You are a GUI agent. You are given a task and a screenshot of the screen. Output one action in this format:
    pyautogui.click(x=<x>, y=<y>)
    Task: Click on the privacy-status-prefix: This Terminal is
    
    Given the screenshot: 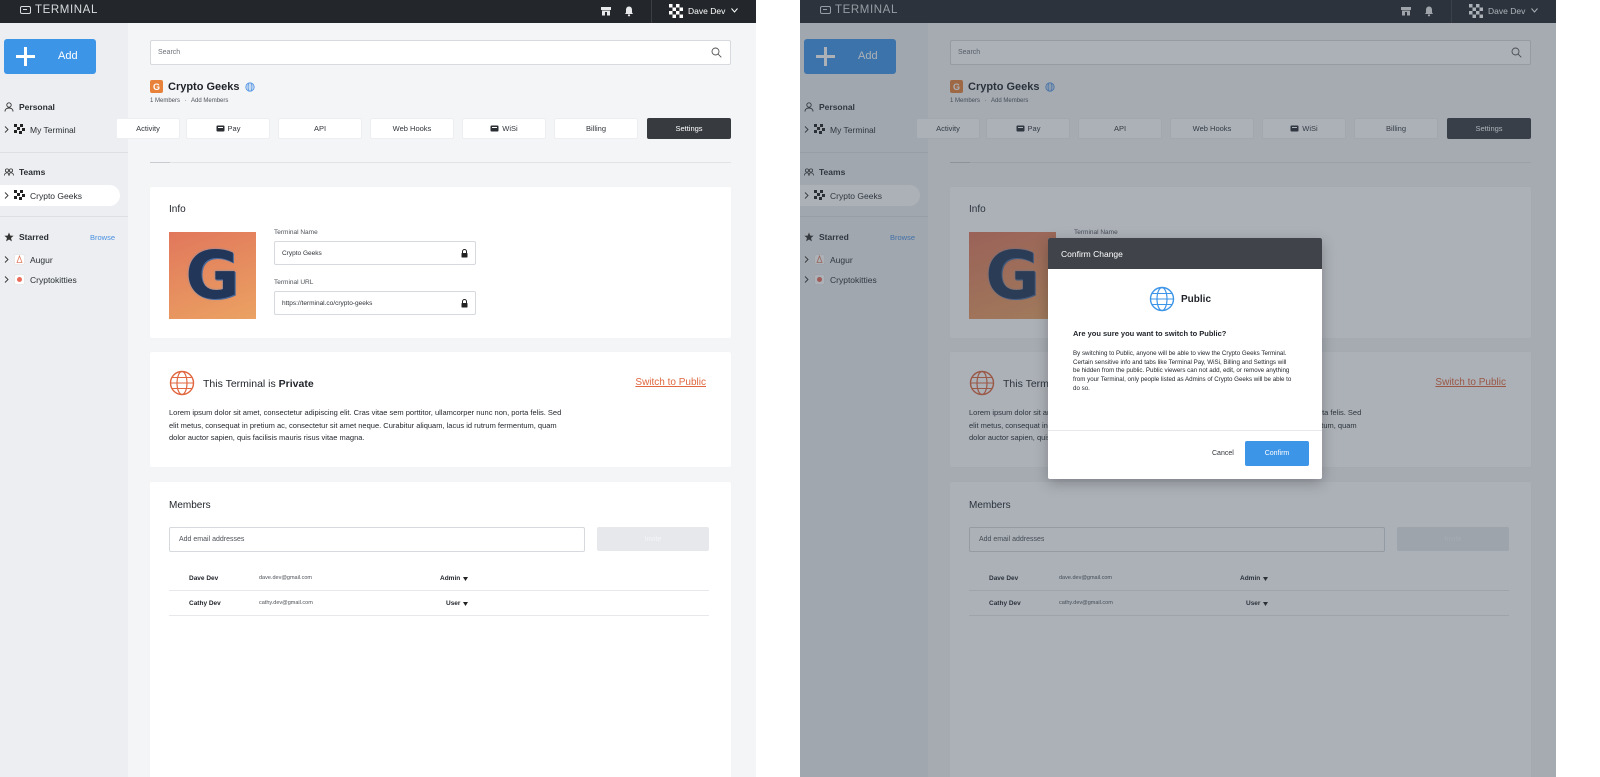 What is the action you would take?
    pyautogui.click(x=241, y=384)
    